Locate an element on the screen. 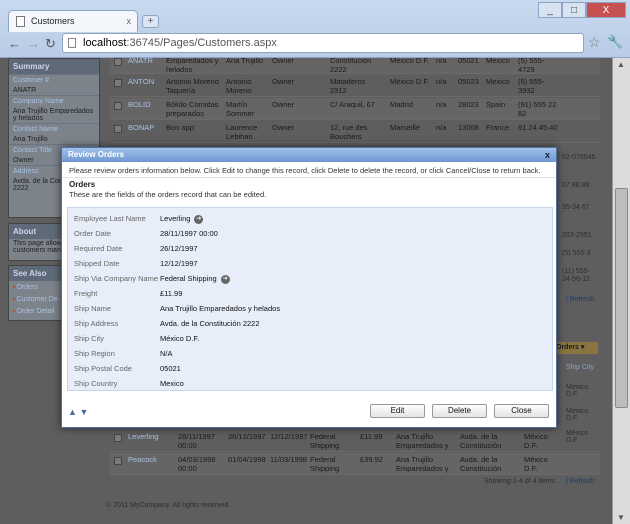  phone-fragment: 283-2951 is located at coordinates (577, 235).